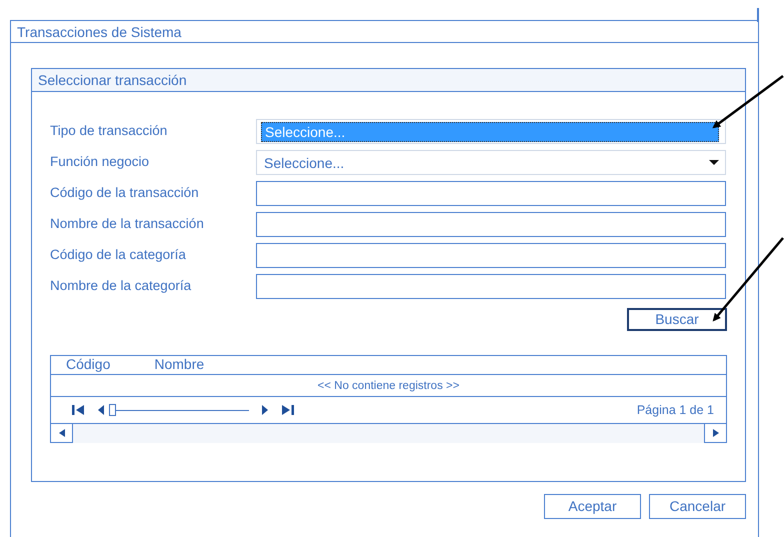 The image size is (784, 537). Describe the element at coordinates (287, 410) in the screenshot. I see `last-page-icon` at that location.